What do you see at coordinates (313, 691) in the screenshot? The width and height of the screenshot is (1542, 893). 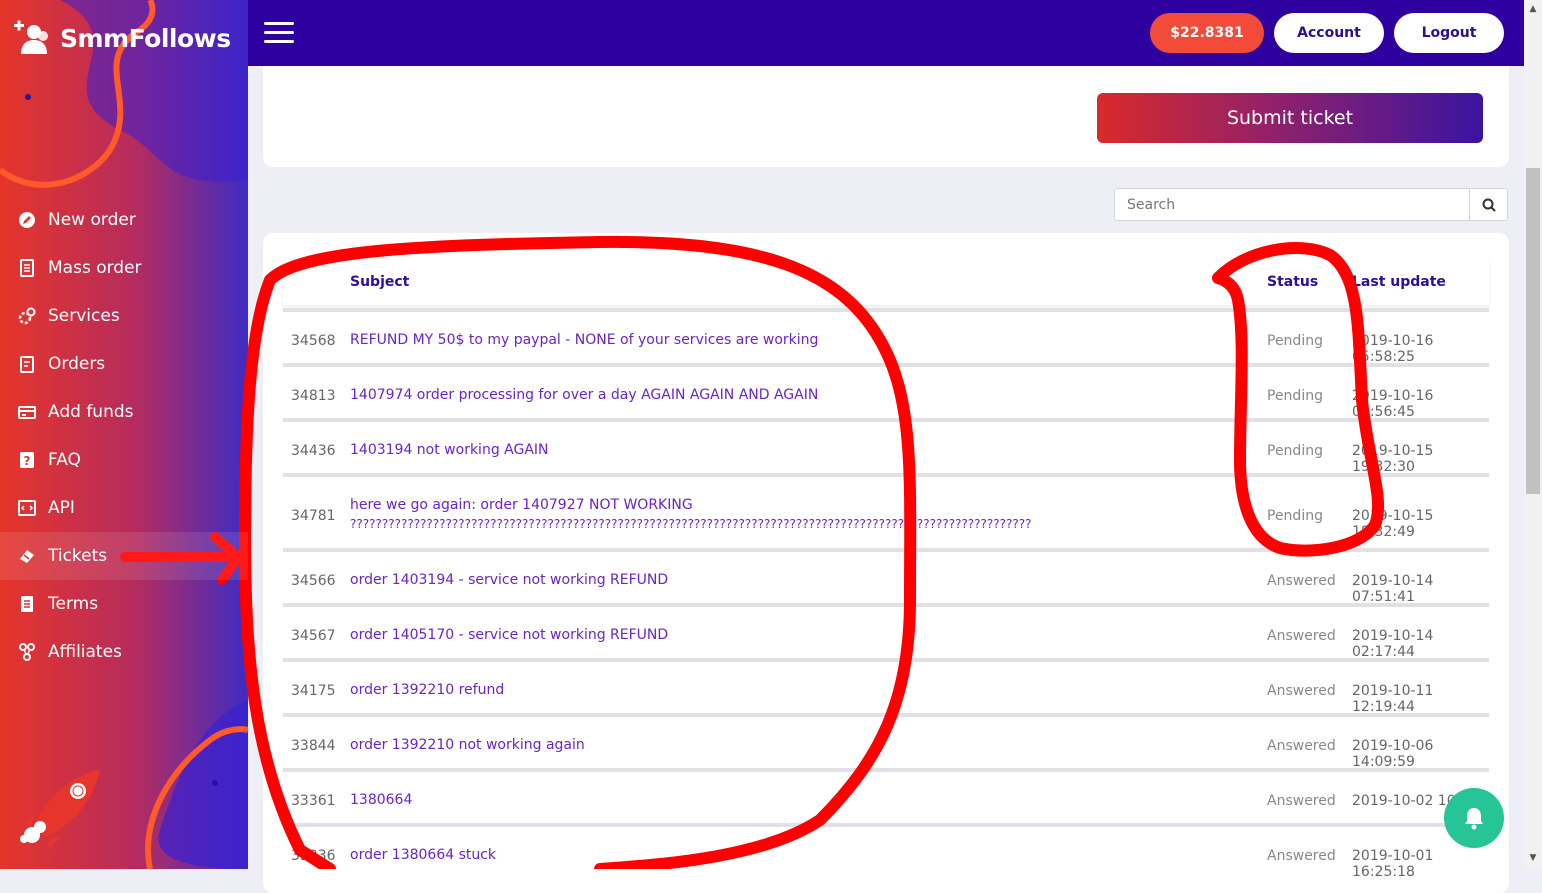 I see `ticket-id: 34175` at bounding box center [313, 691].